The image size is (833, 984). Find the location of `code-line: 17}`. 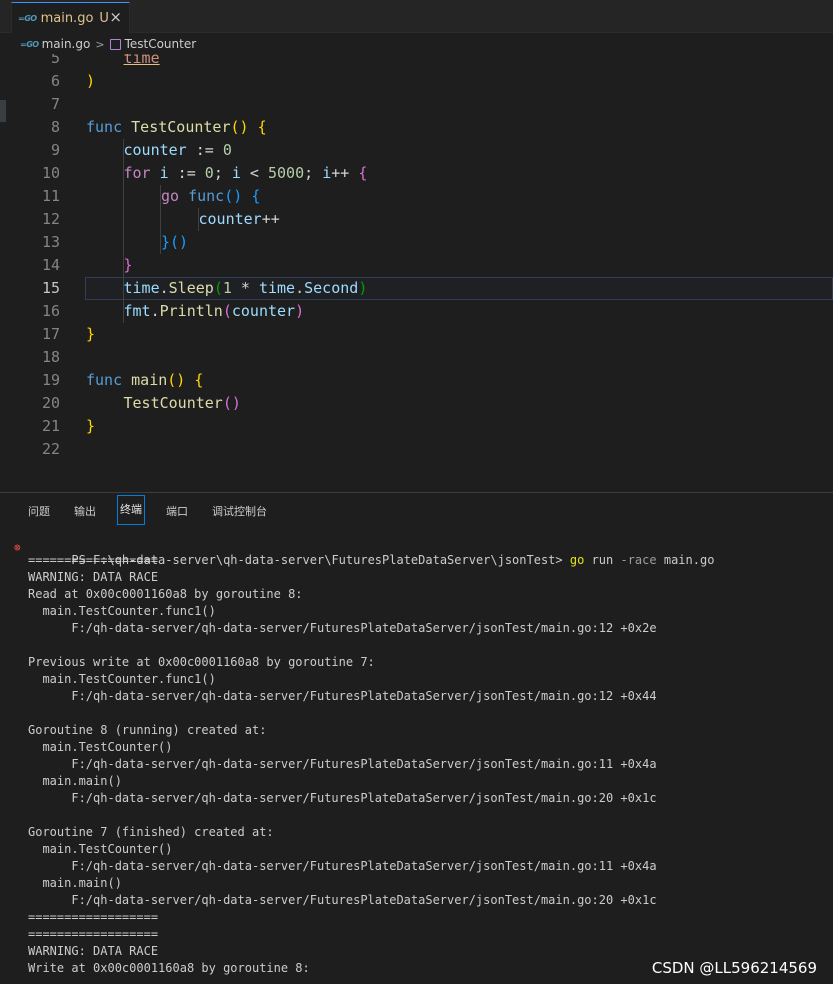

code-line: 17} is located at coordinates (416, 334).